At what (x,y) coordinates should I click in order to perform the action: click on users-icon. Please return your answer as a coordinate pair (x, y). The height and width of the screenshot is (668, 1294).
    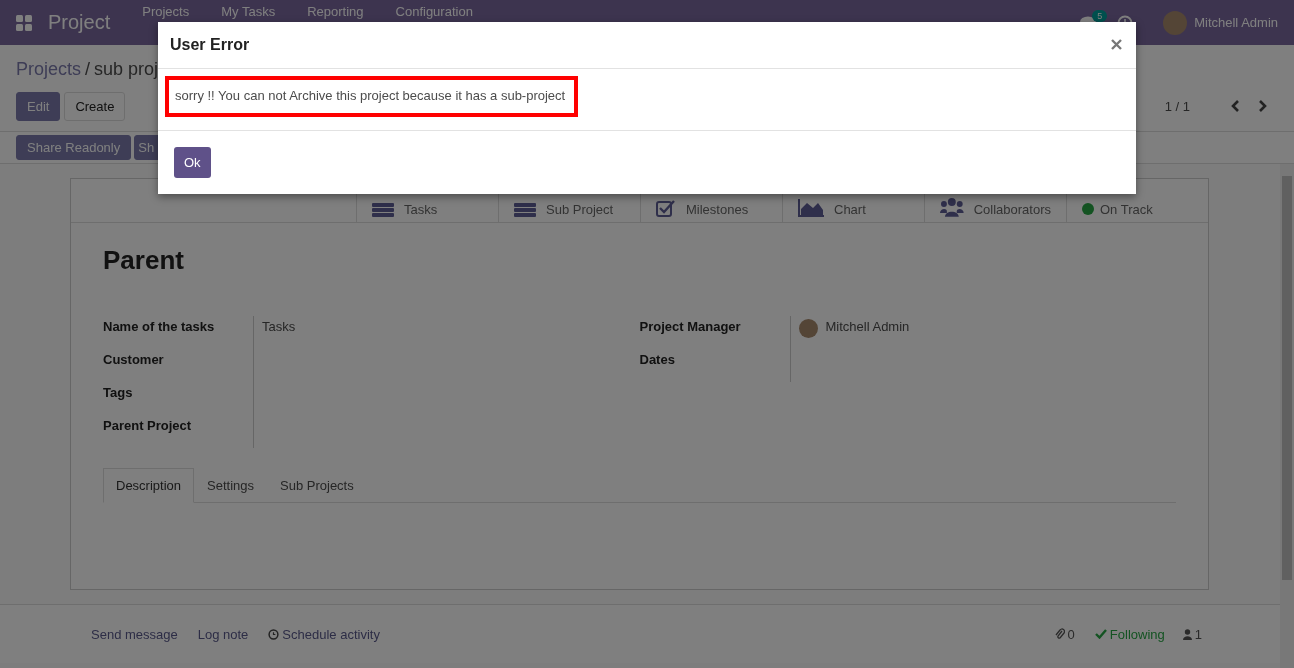
    Looking at the image, I should click on (952, 207).